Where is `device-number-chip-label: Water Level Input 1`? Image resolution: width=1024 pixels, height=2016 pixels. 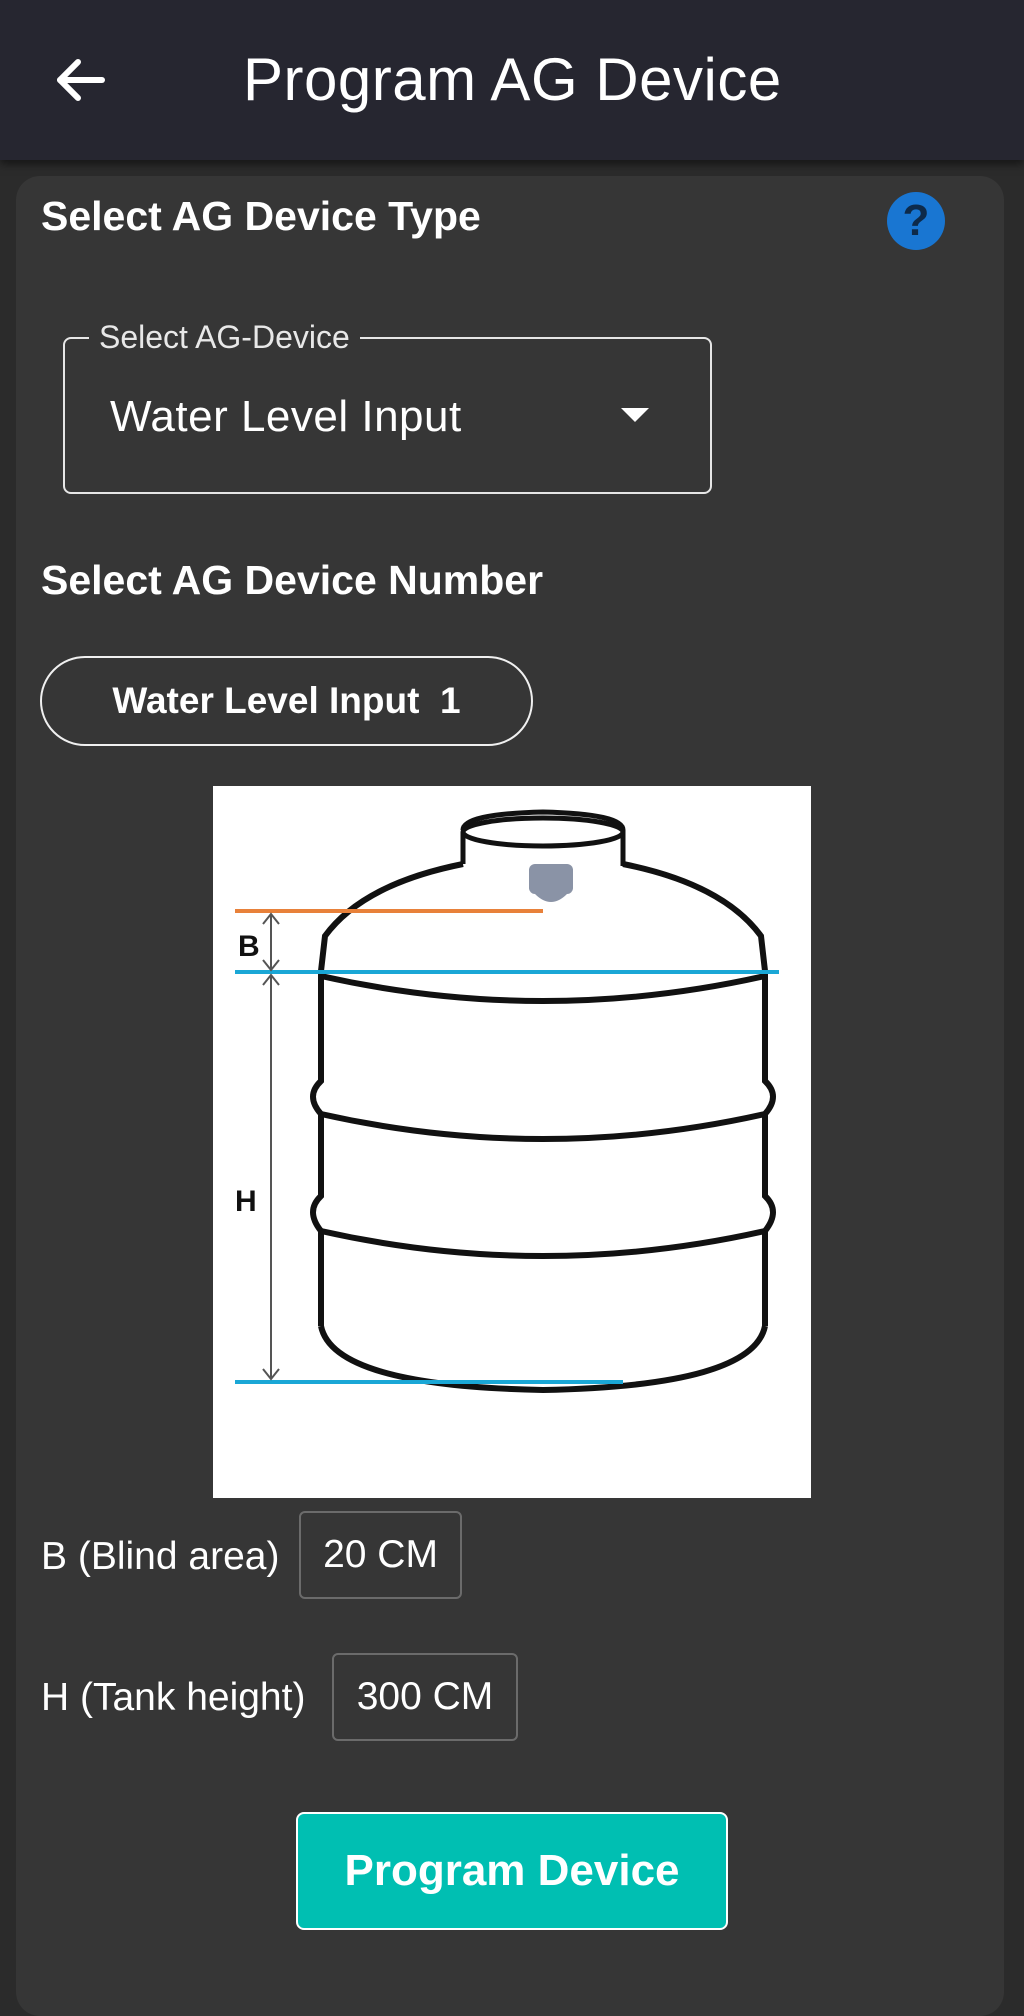 device-number-chip-label: Water Level Input 1 is located at coordinates (286, 700).